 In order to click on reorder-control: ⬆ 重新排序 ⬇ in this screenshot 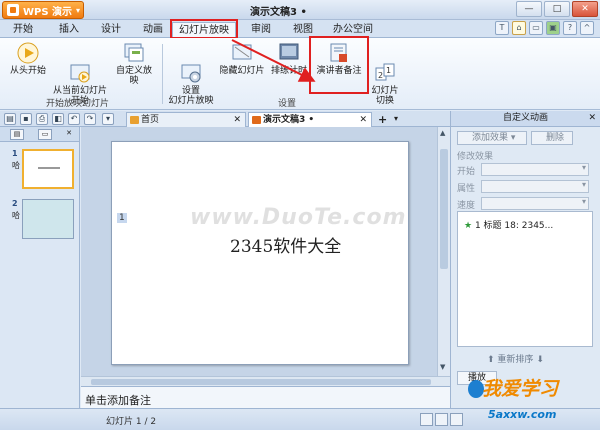, I will do `click(515, 358)`.